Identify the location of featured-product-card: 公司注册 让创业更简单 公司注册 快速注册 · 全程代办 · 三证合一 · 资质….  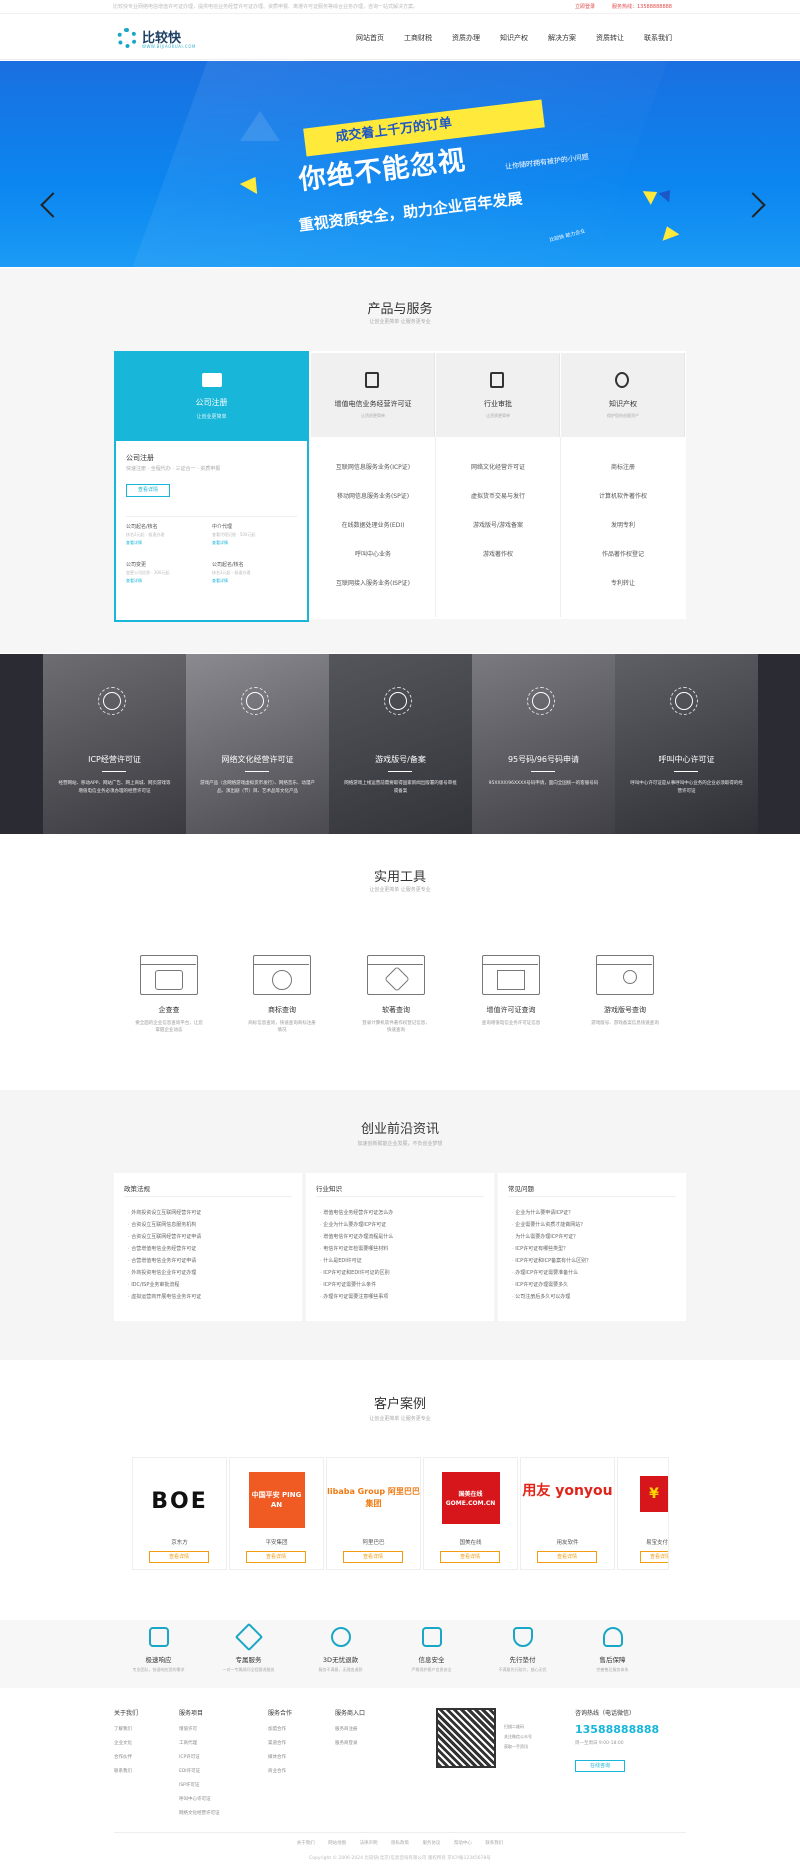
(211, 486).